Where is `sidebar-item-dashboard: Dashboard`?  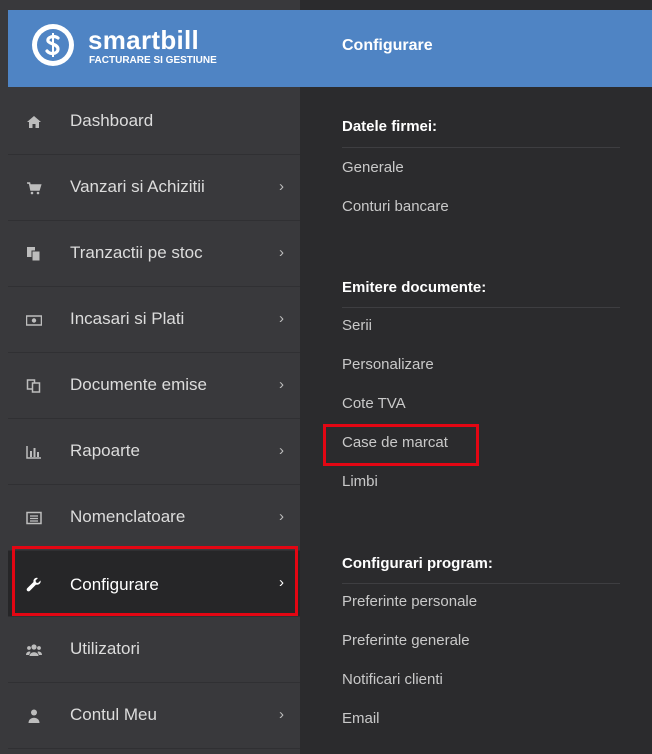 sidebar-item-dashboard: Dashboard is located at coordinates (154, 122).